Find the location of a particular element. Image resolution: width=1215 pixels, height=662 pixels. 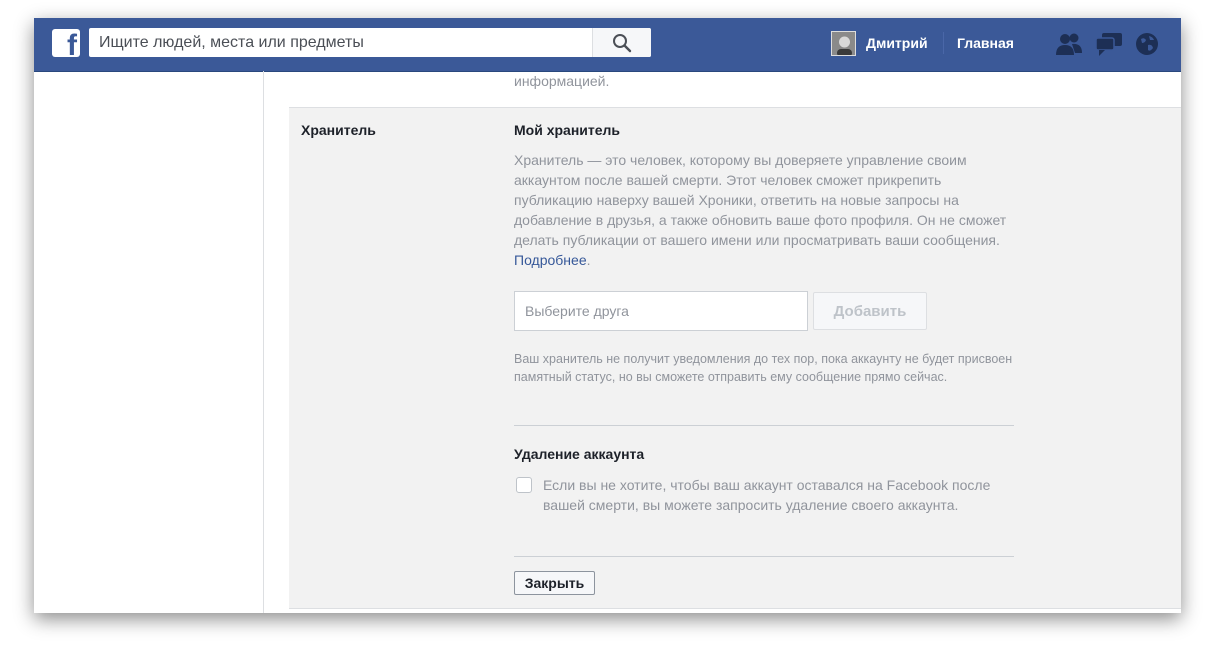

learn-more-link: Подробнее is located at coordinates (550, 260).